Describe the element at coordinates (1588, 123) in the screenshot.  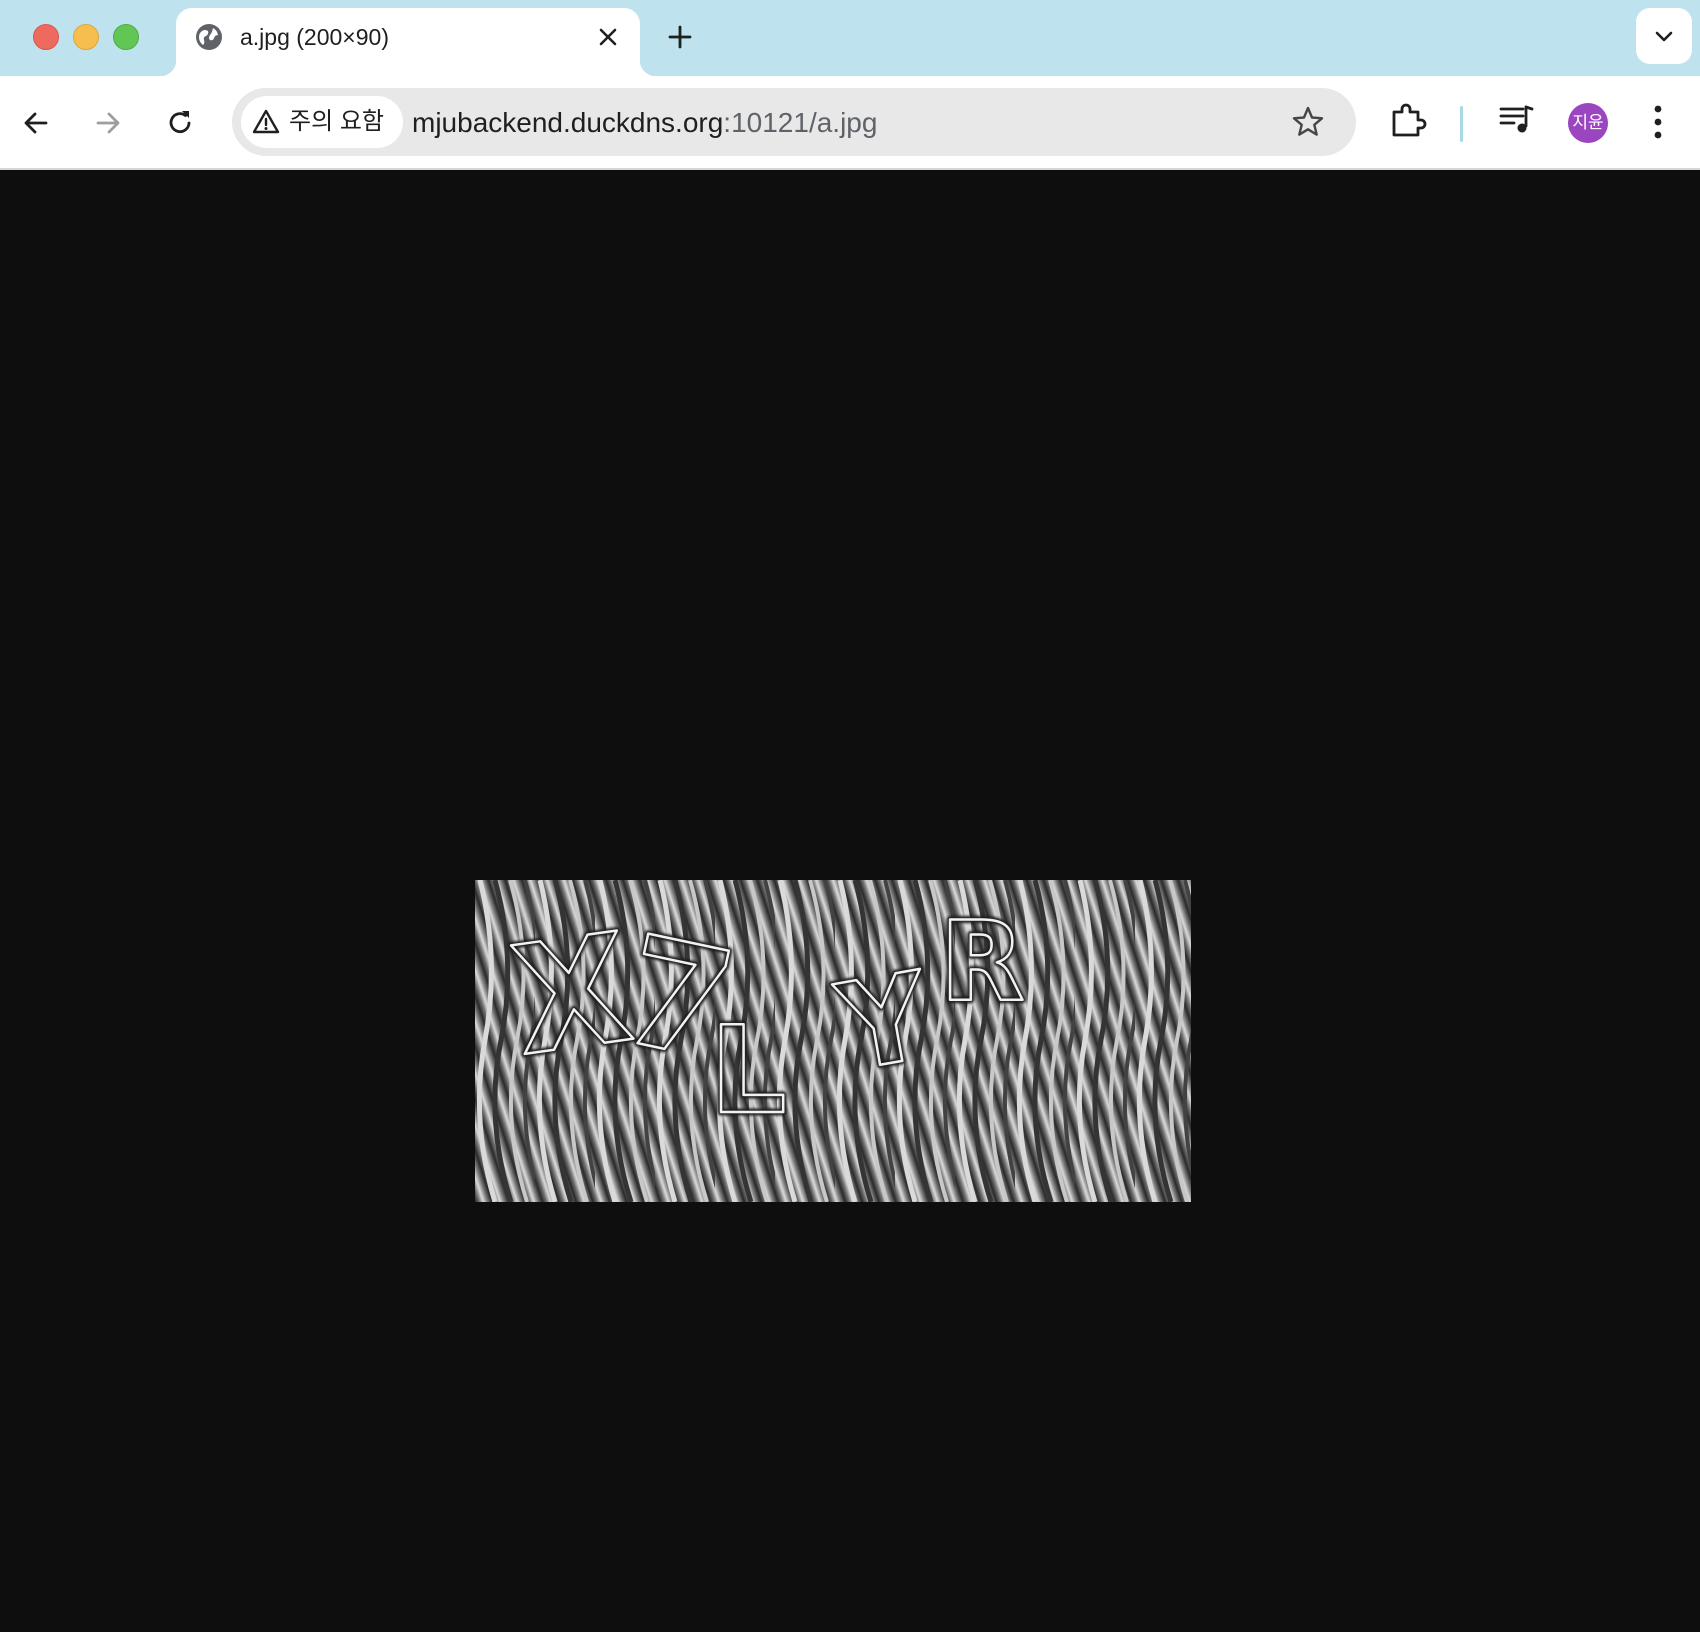
I see `profile-avatar: 지윤` at that location.